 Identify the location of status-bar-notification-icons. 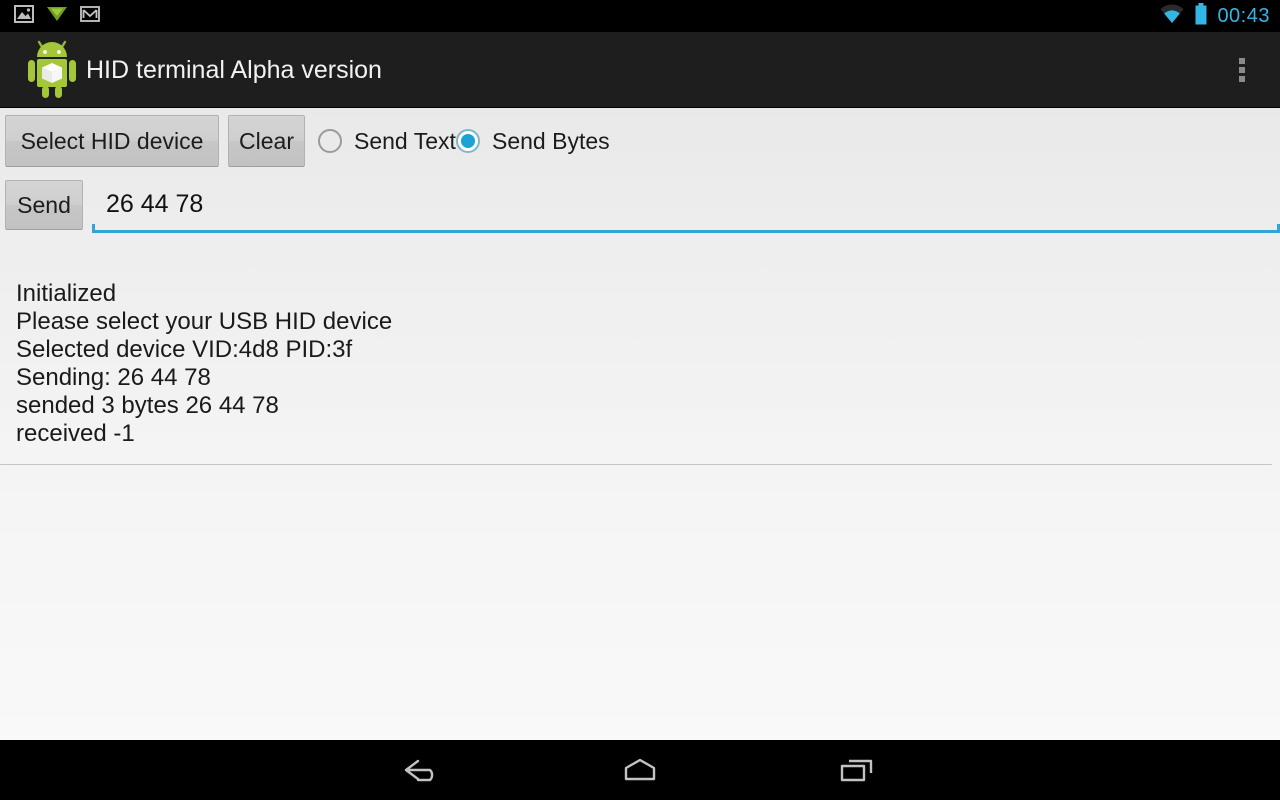
(50, 16).